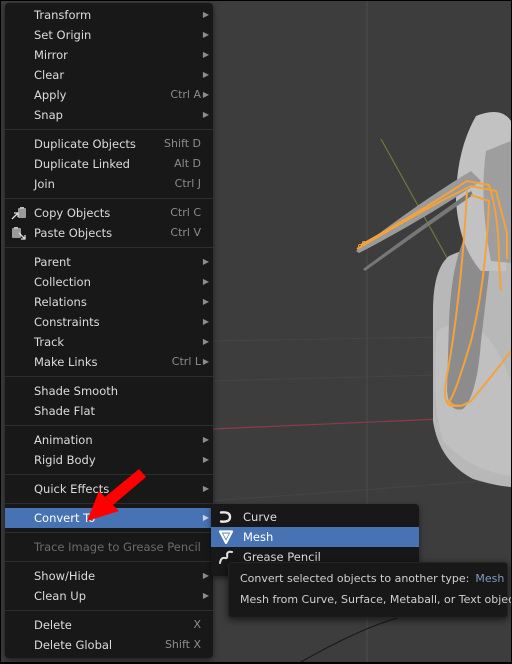 This screenshot has height=664, width=512. What do you see at coordinates (117, 547) in the screenshot?
I see `menu-item-label: Trace Image to Grease Pencil` at bounding box center [117, 547].